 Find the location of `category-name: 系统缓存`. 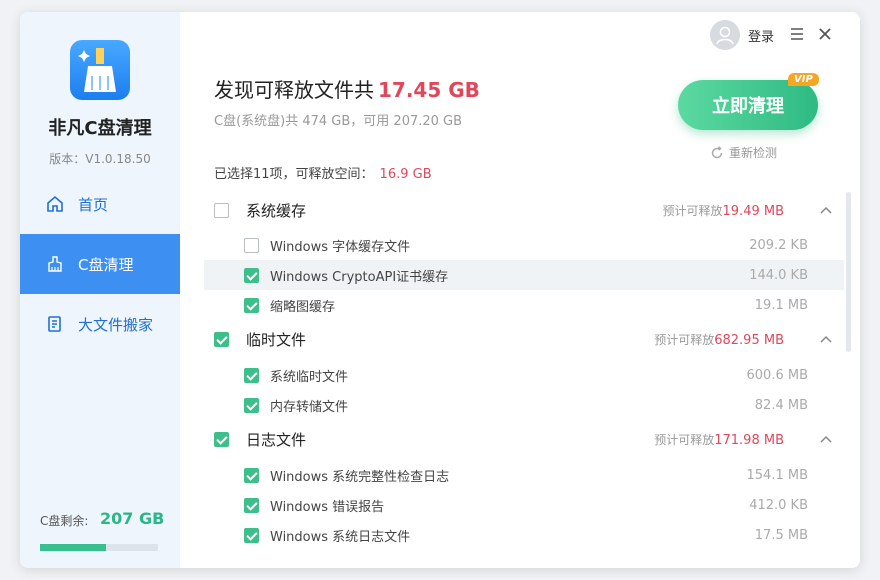

category-name: 系统缓存 is located at coordinates (276, 210).